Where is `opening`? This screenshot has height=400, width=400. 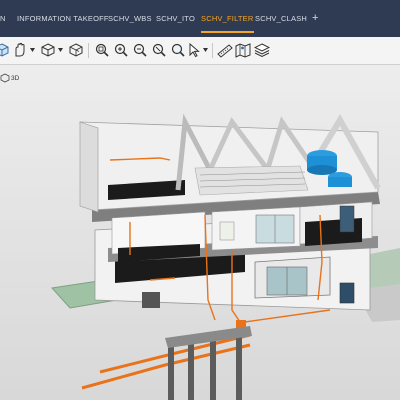
opening is located at coordinates (151, 300).